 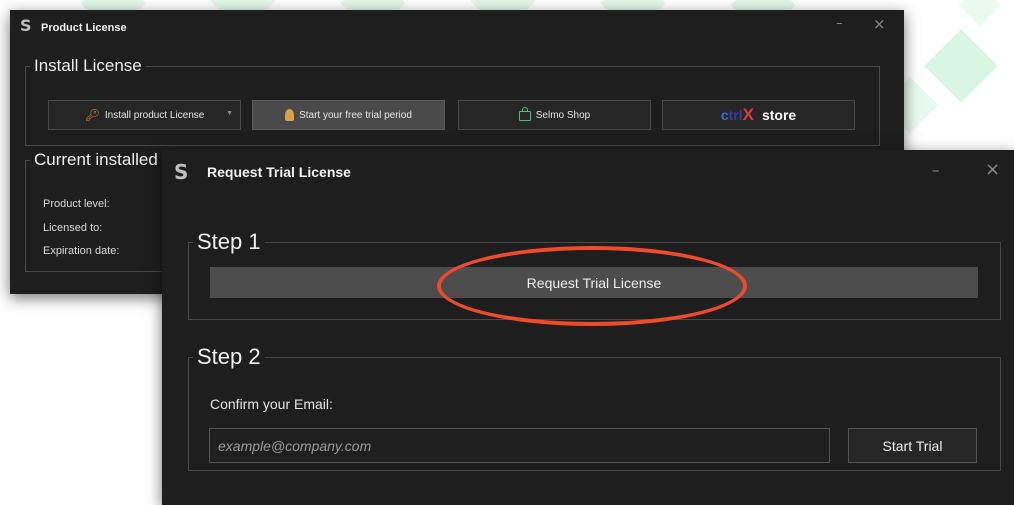 I want to click on dialog-title-bar: S Request Trial License – ×, so click(x=588, y=167).